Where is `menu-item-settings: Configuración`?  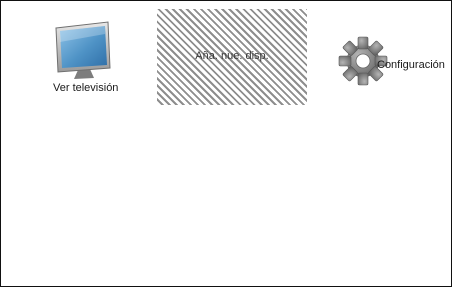
menu-item-settings: Configuración is located at coordinates (386, 57).